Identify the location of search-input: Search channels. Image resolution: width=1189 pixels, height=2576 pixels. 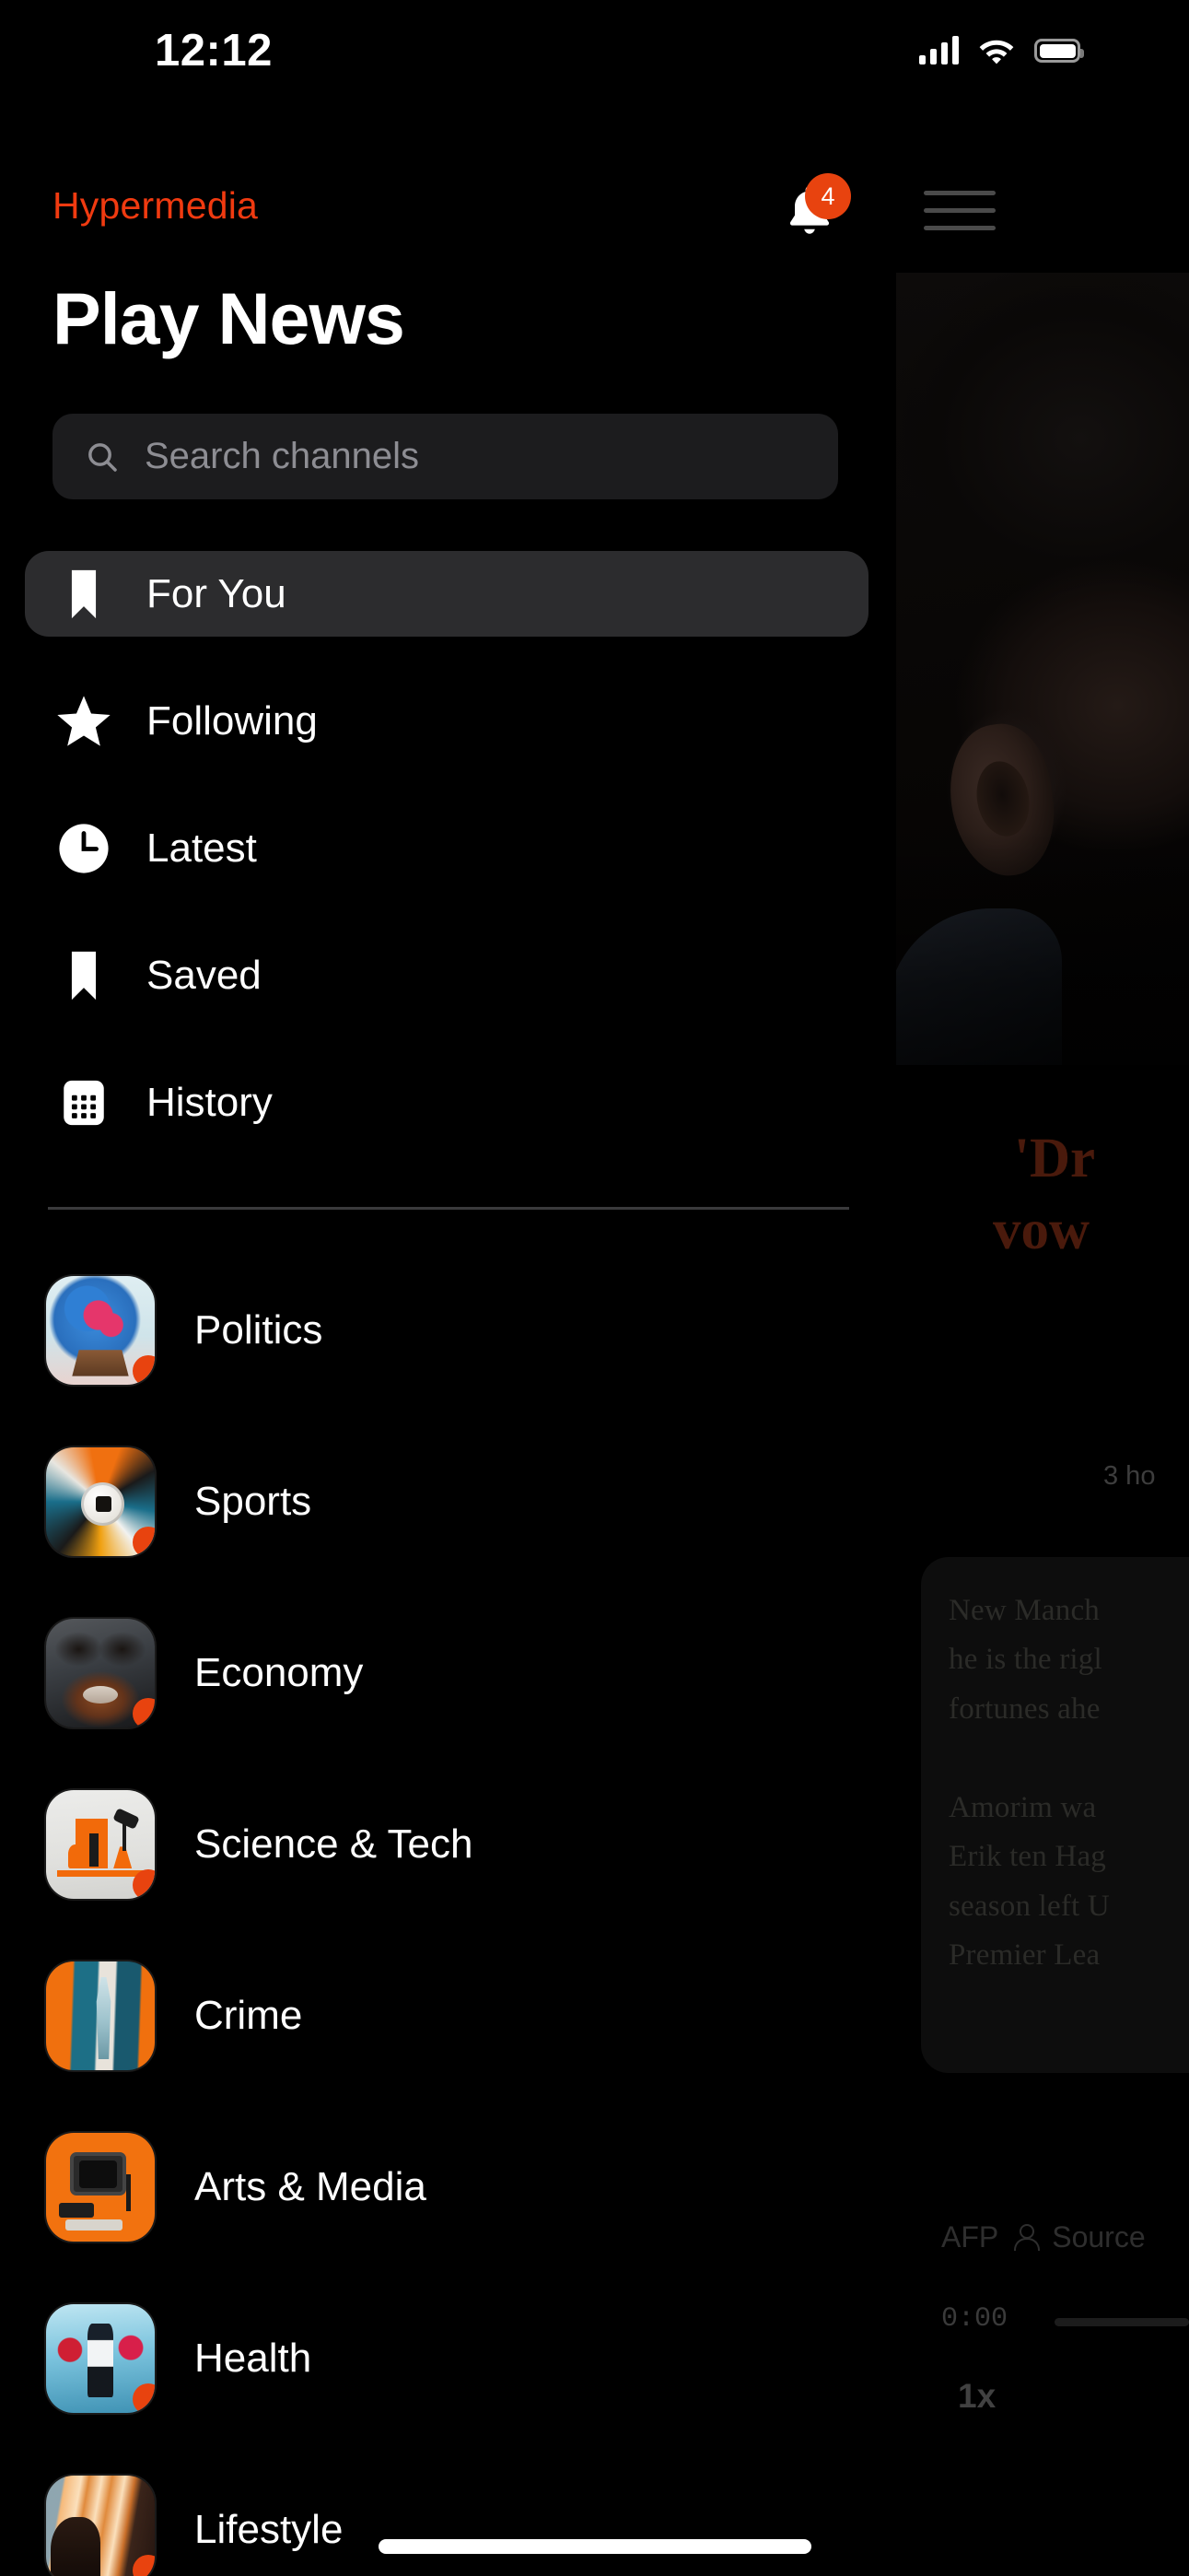
(445, 456).